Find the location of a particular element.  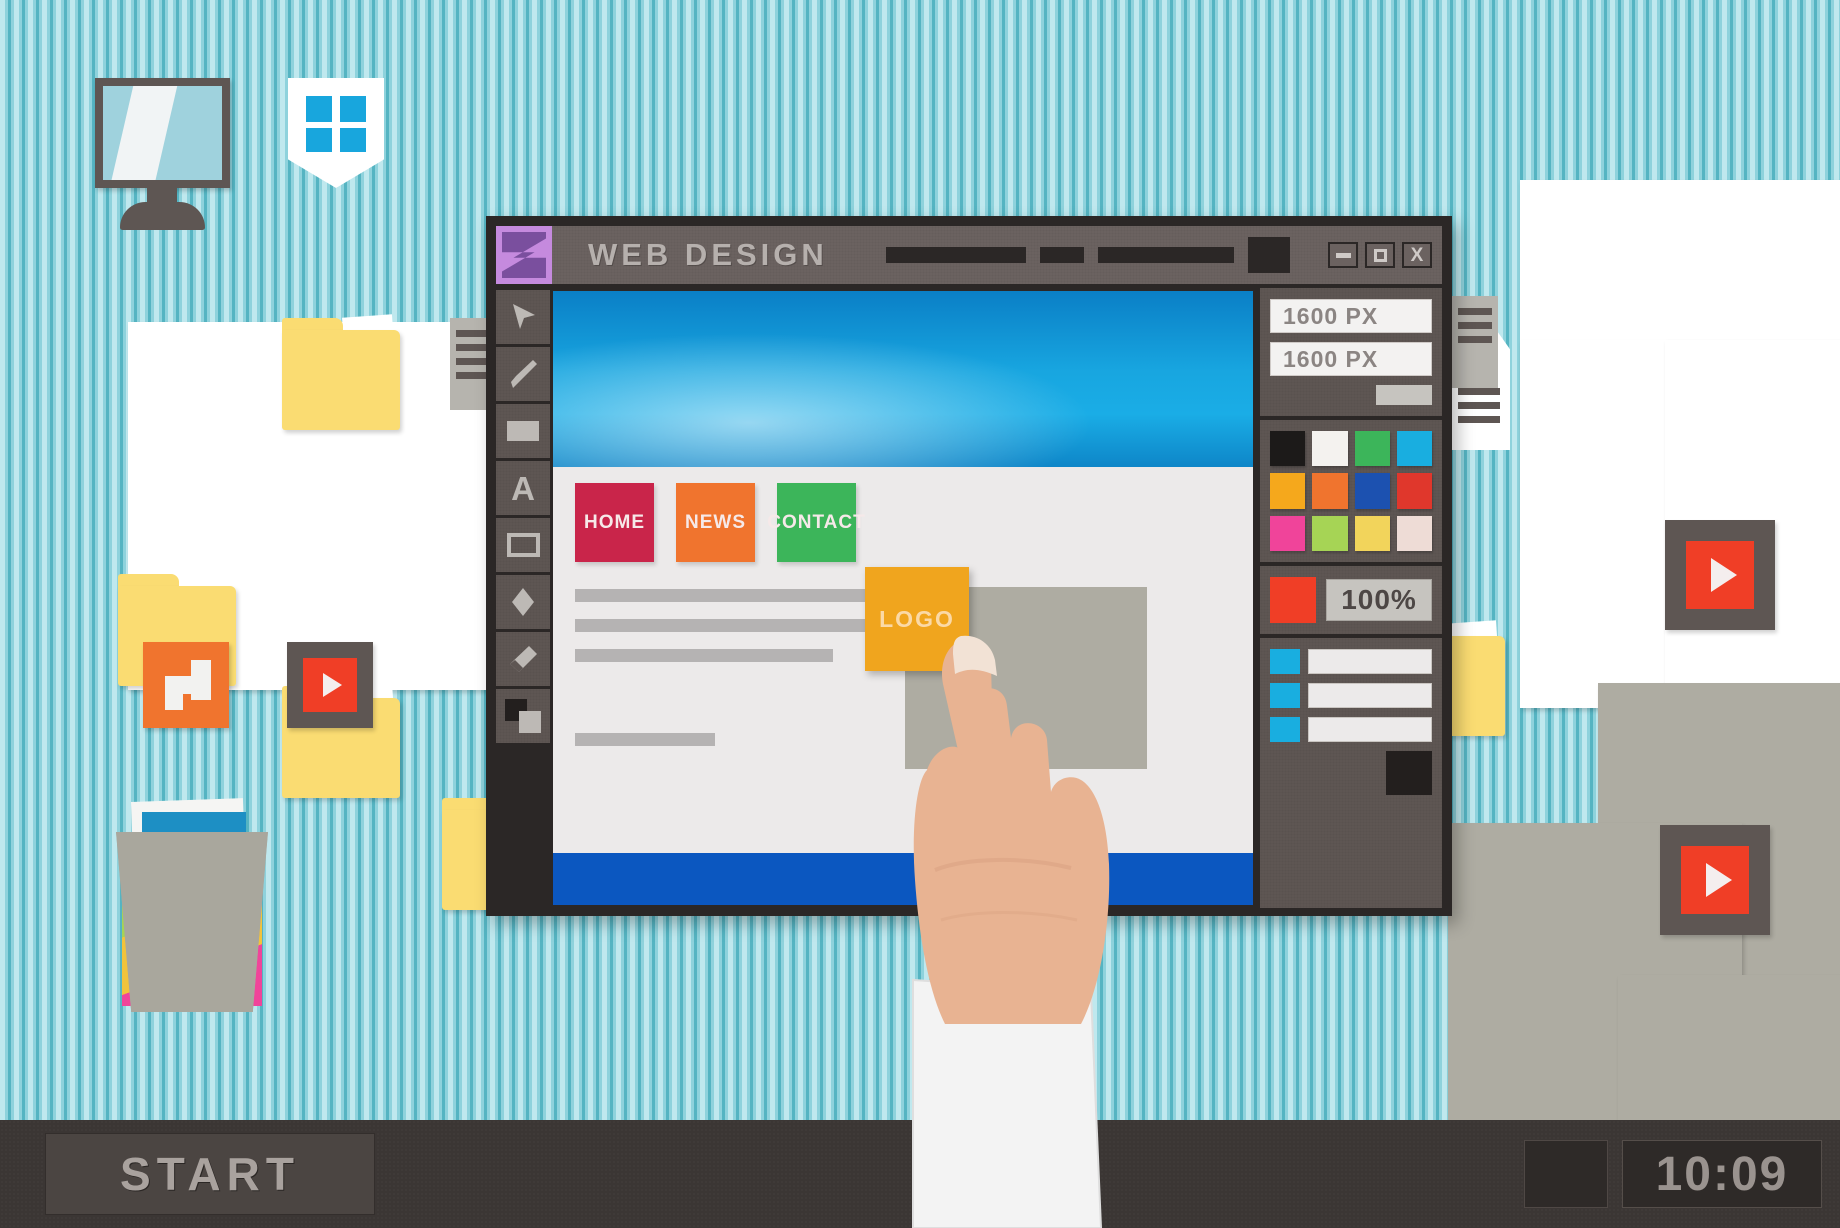

nav-button-label: NEWS is located at coordinates (715, 522).